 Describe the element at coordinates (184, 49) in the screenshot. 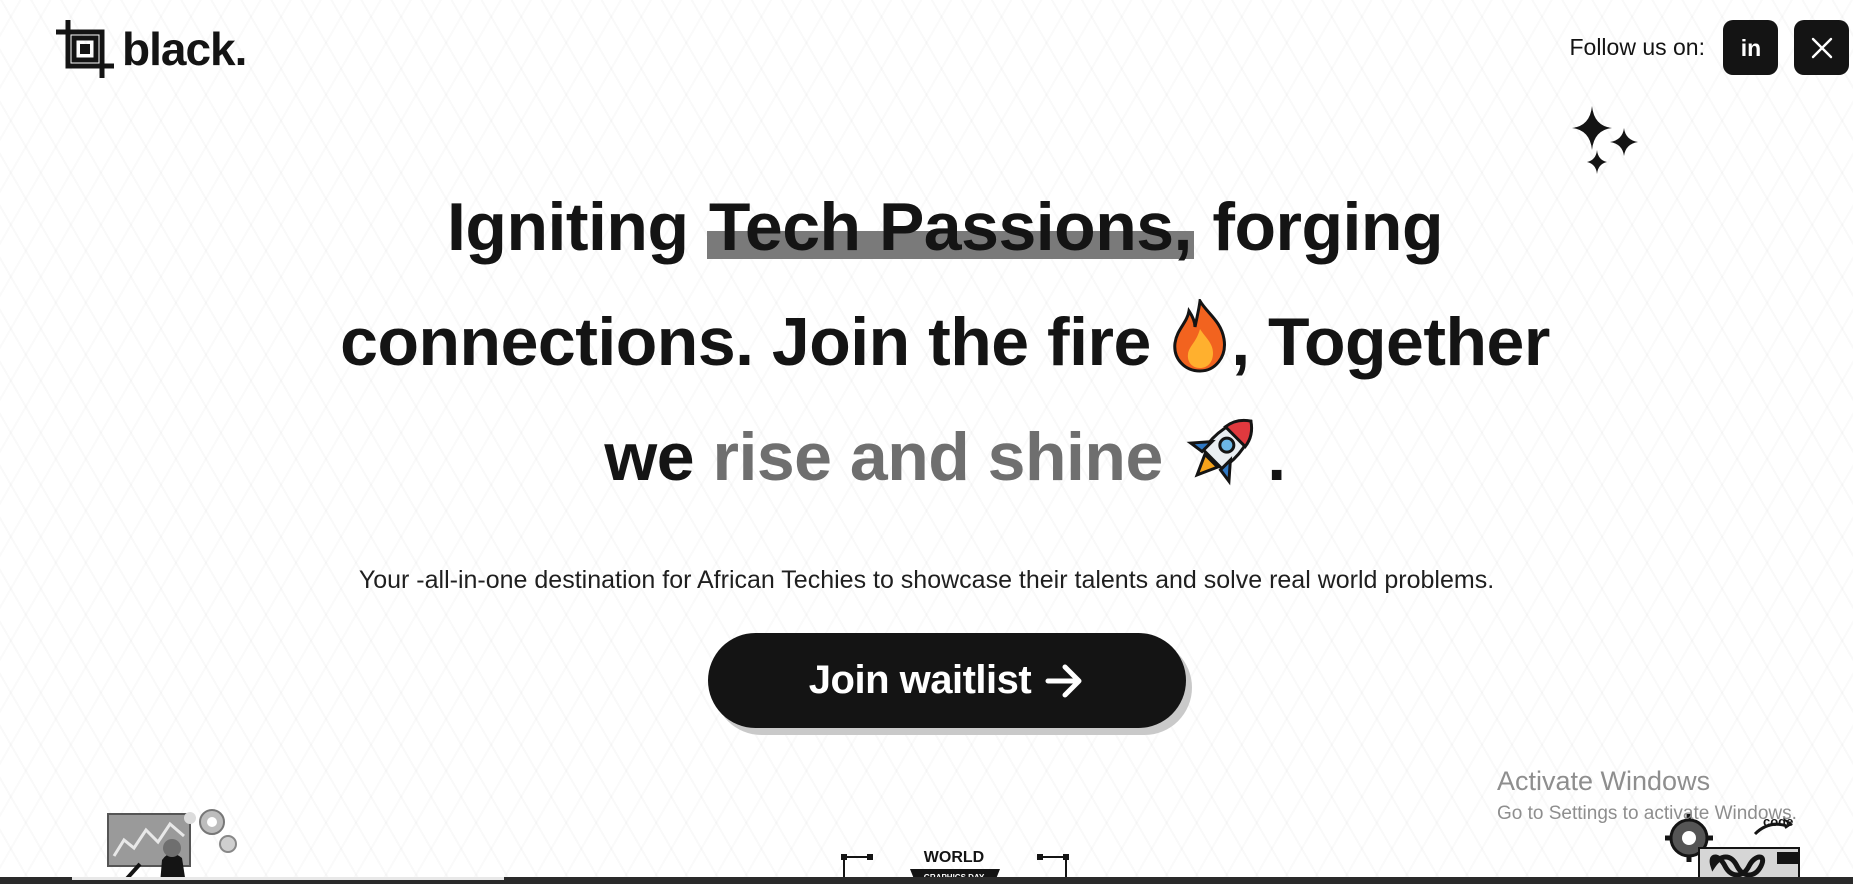

I see `brand-name: black.` at that location.